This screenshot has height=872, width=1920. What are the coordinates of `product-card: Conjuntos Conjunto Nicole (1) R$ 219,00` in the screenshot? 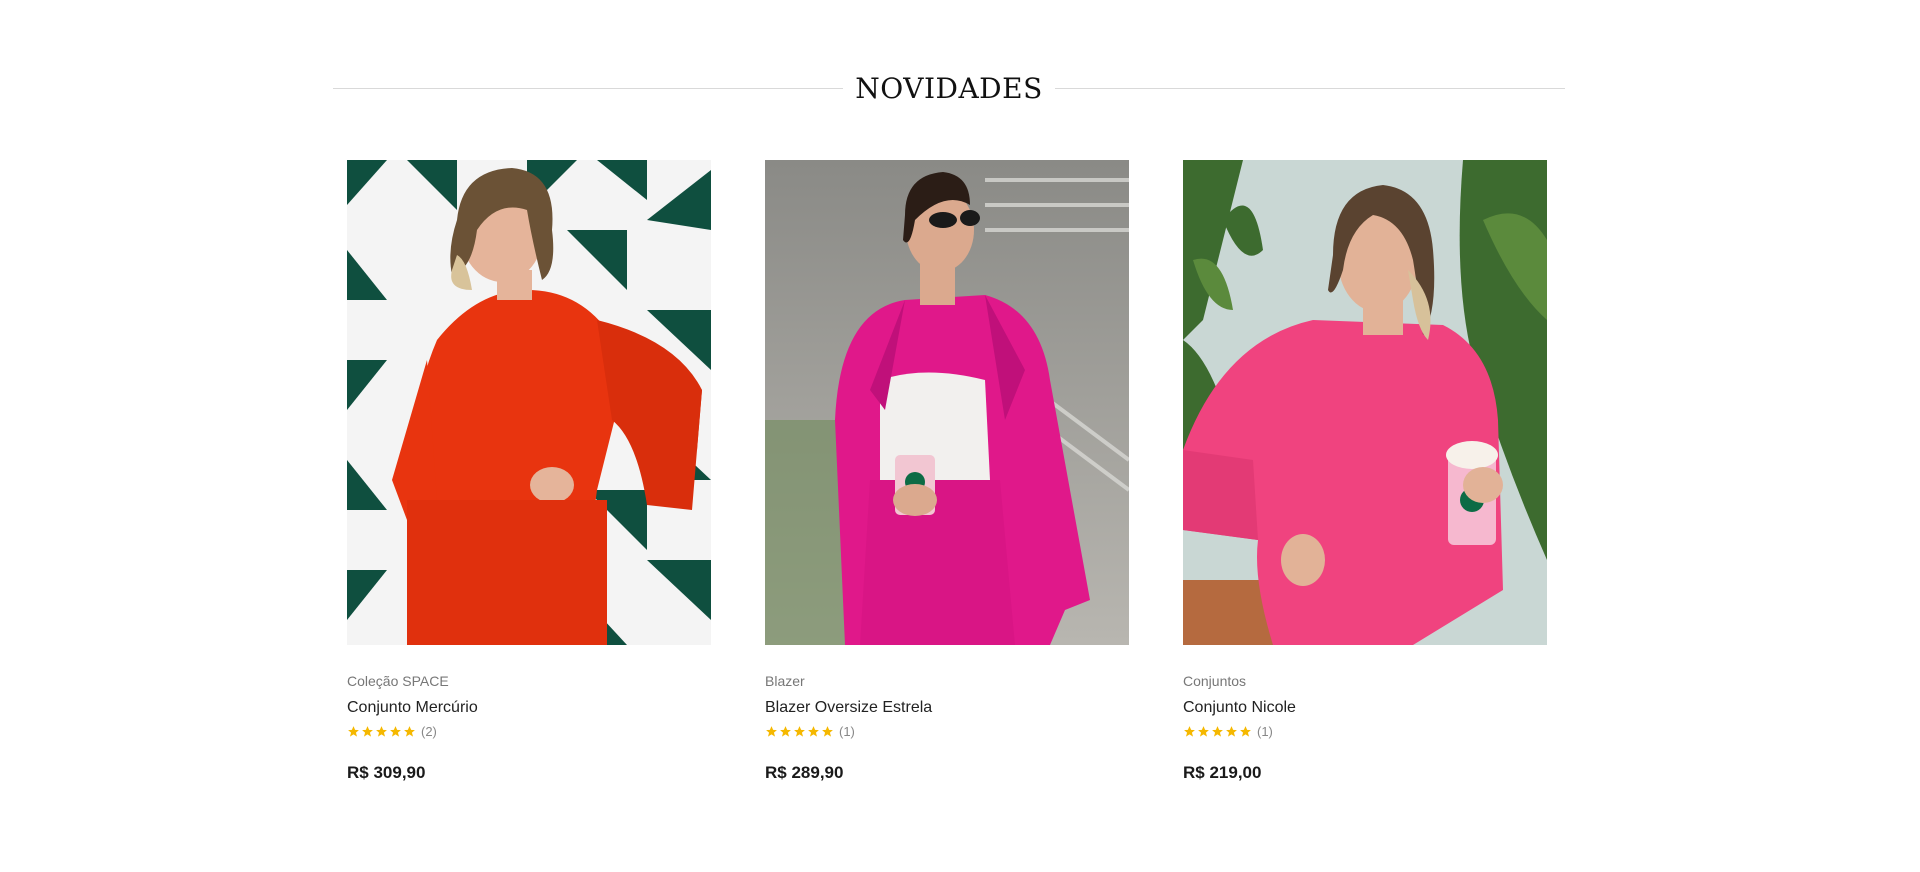 It's located at (1365, 471).